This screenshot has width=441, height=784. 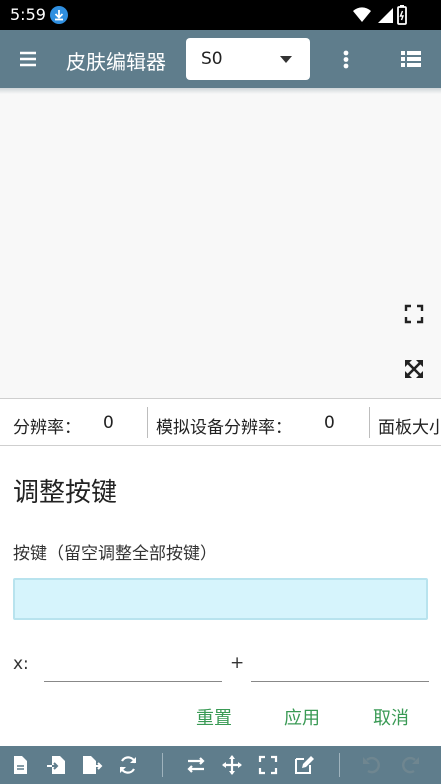 I want to click on fullscreen-button, so click(x=268, y=765).